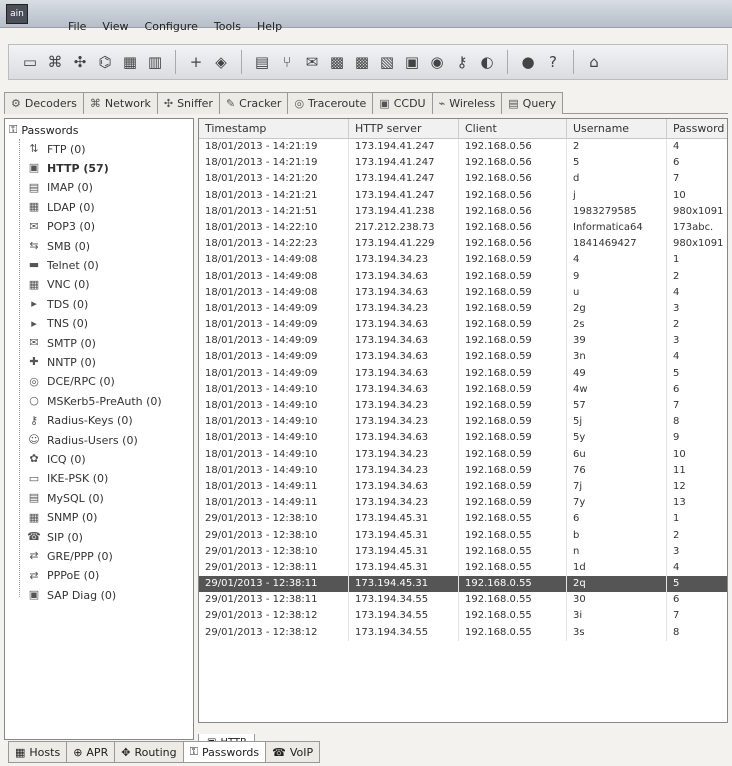 The image size is (732, 766). Describe the element at coordinates (513, 129) in the screenshot. I see `column-header-client: Client` at that location.